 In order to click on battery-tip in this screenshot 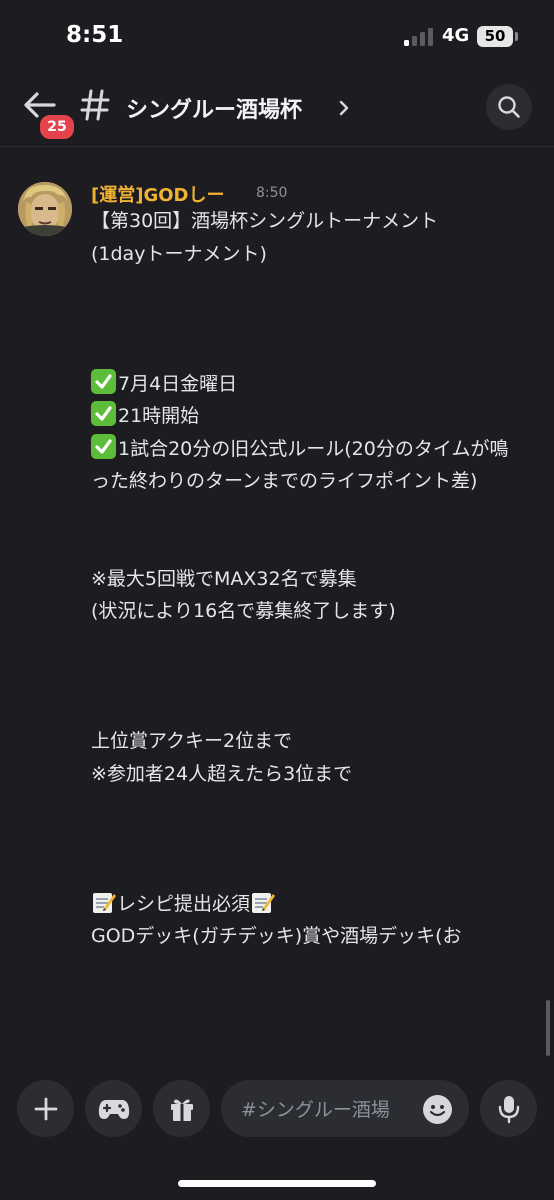, I will do `click(516, 36)`.